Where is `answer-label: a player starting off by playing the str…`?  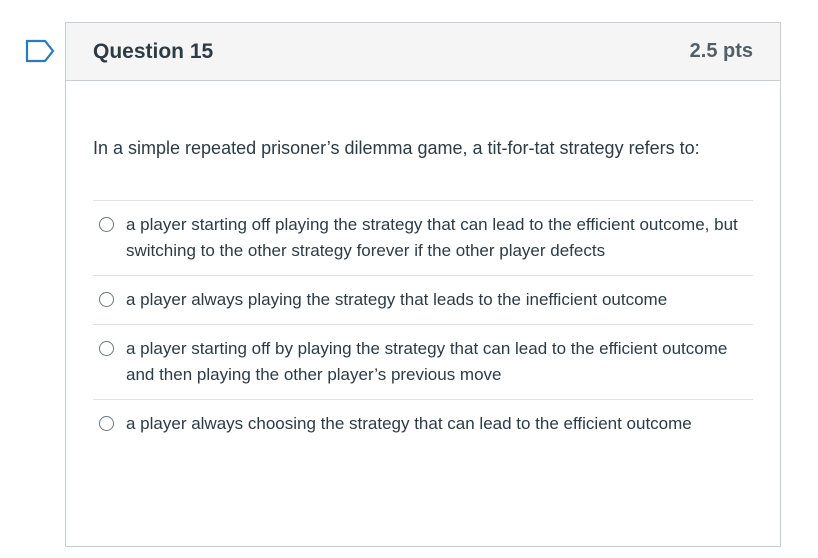
answer-label: a player starting off by playing the str… is located at coordinates (439, 362).